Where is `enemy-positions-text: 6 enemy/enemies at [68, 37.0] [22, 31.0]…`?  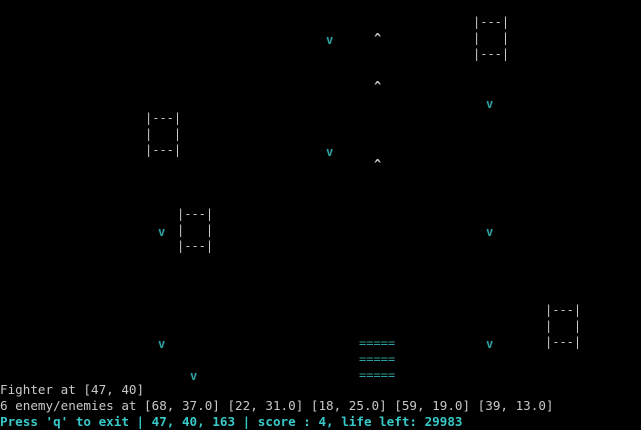
enemy-positions-text: 6 enemy/enemies at [68, 37.0] [22, 31.0]… is located at coordinates (277, 405).